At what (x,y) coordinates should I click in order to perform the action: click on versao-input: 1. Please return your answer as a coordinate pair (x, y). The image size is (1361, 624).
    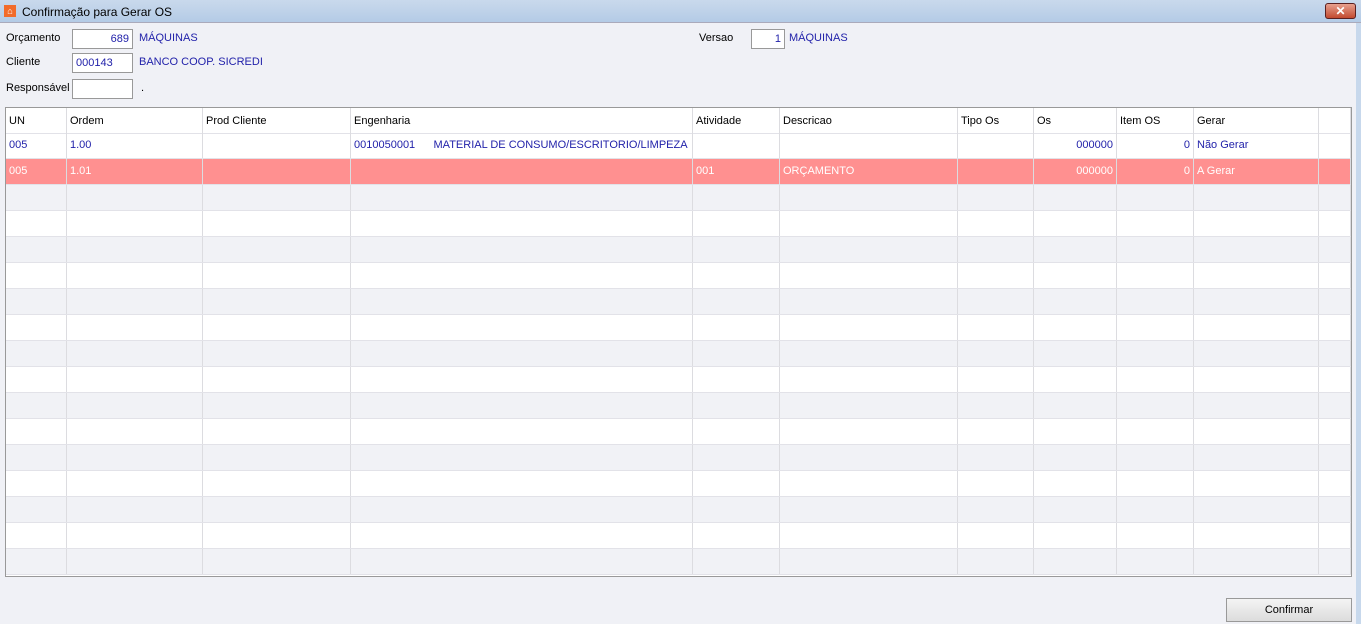
    Looking at the image, I should click on (768, 39).